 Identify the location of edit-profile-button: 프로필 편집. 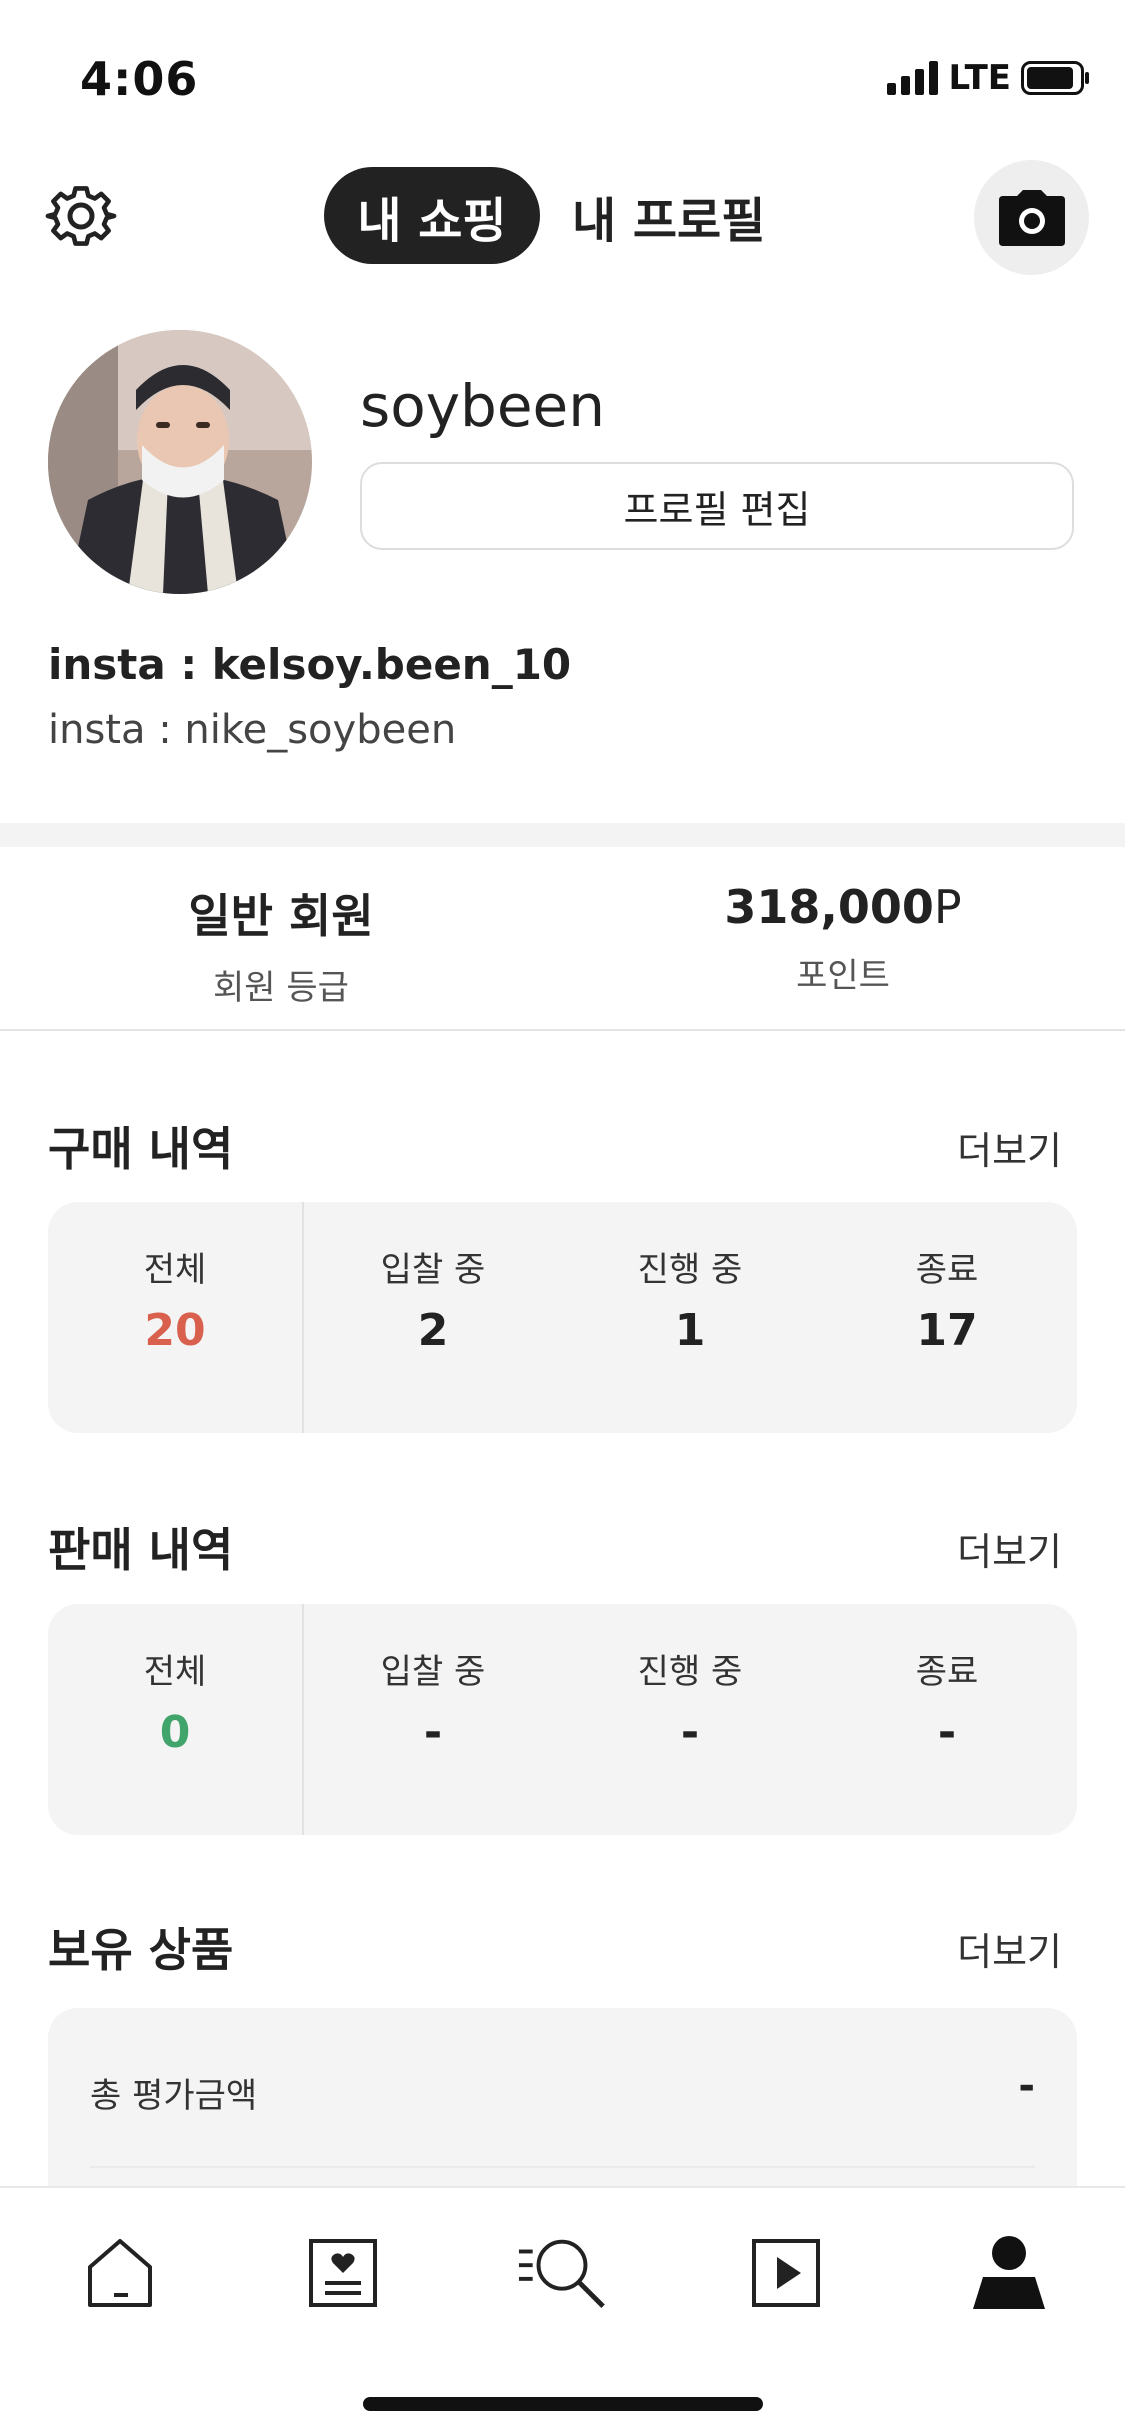
(717, 506).